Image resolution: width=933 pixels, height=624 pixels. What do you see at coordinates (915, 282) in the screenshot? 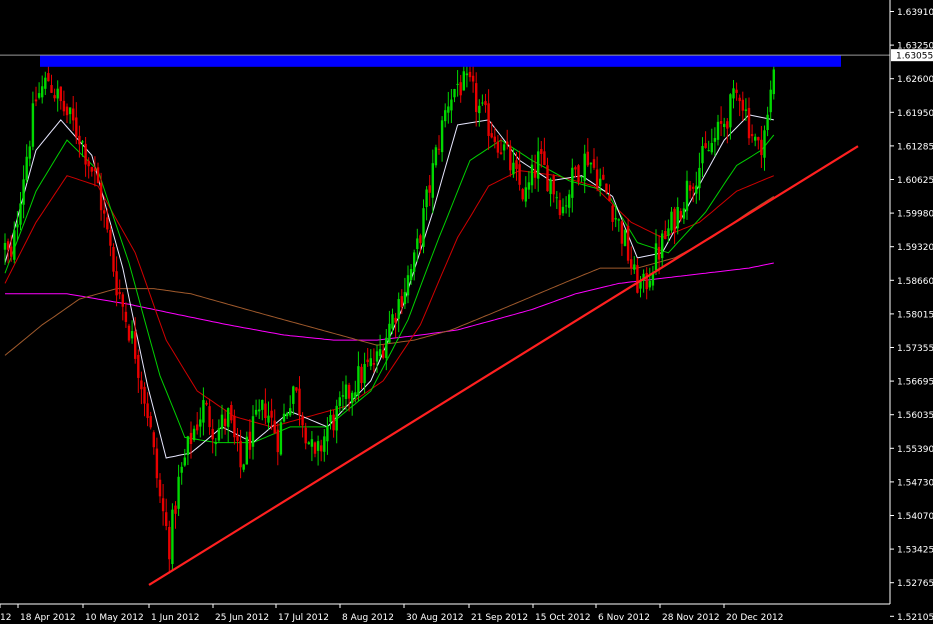
I see `price-tick-label: 1.58660` at bounding box center [915, 282].